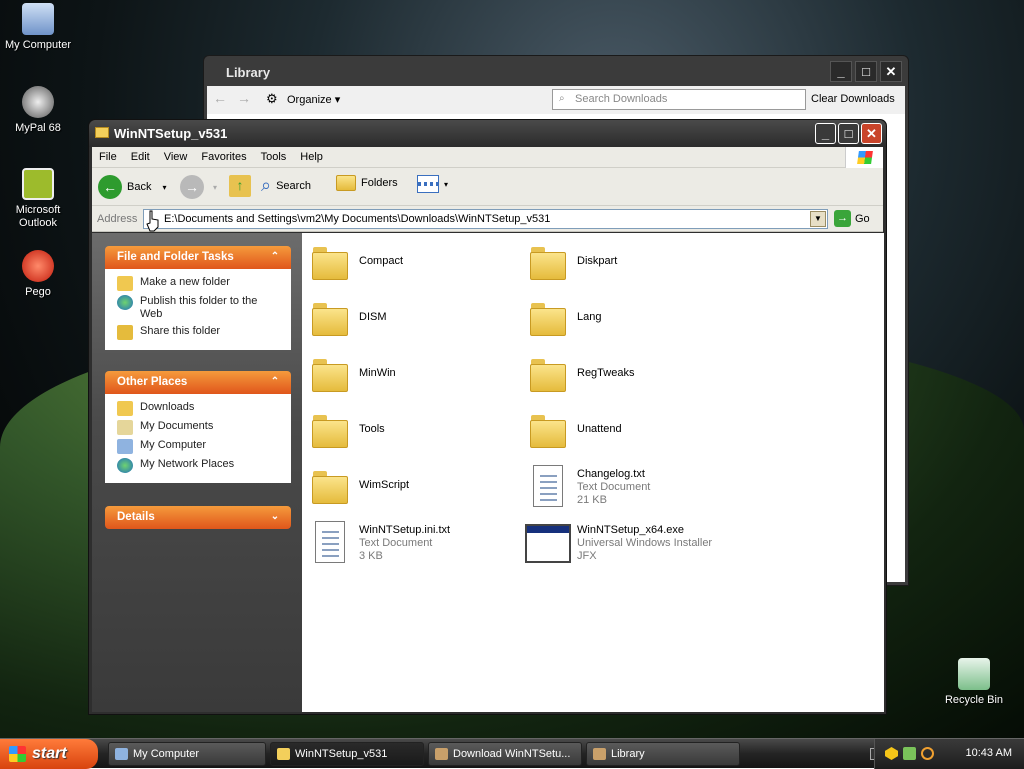 Image resolution: width=1024 pixels, height=769 pixels. Describe the element at coordinates (223, 157) in the screenshot. I see `menu-favorites: Favorites` at that location.